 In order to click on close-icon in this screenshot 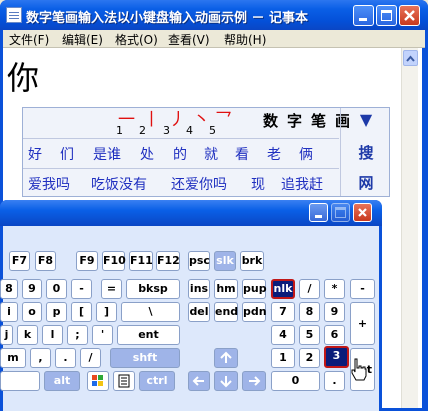, I will do `click(362, 212)`.